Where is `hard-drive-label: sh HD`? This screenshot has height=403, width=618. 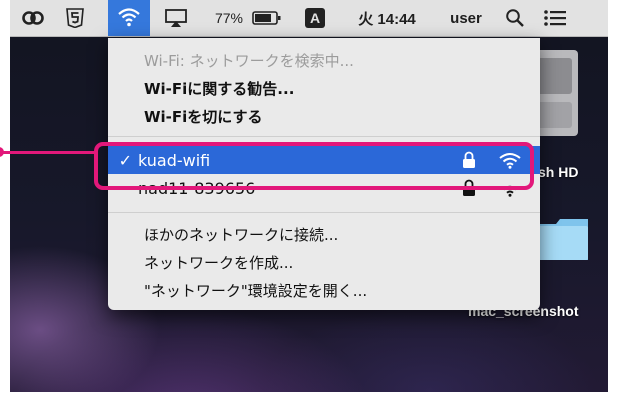 hard-drive-label: sh HD is located at coordinates (558, 172).